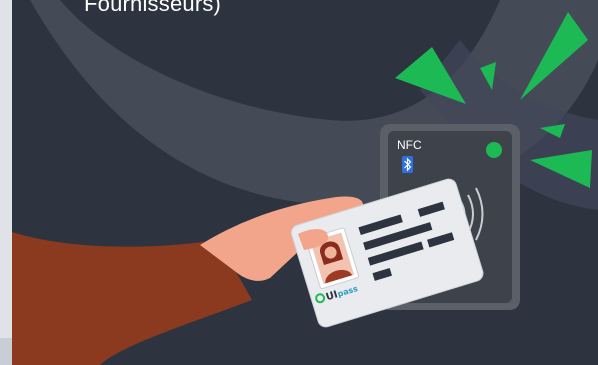 The height and width of the screenshot is (365, 598). Describe the element at coordinates (409, 145) in the screenshot. I see `nfc-label: NFC` at that location.